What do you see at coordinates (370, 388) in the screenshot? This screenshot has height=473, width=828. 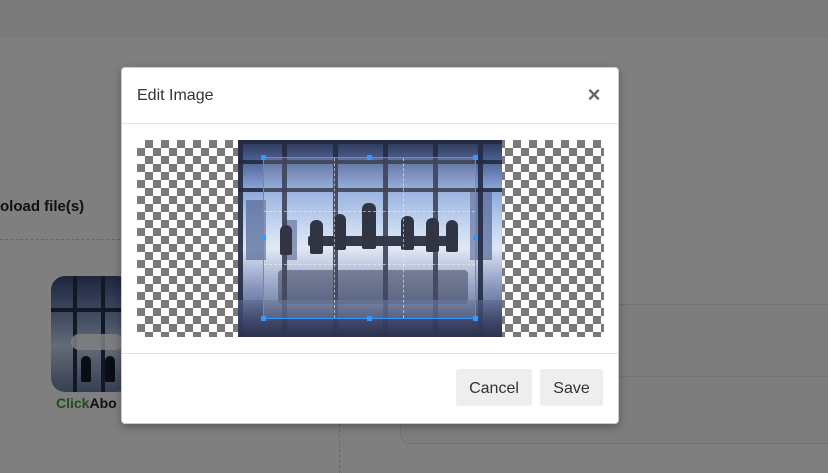 I see `modal-footer: Cancel Save` at bounding box center [370, 388].